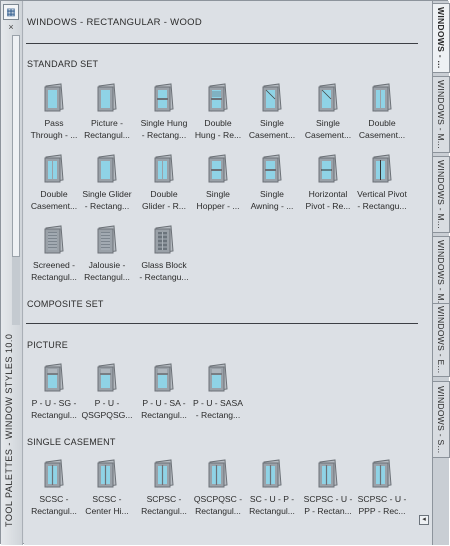  Describe the element at coordinates (54, 403) in the screenshot. I see `tool-label-line1: P - U - SG -` at that location.